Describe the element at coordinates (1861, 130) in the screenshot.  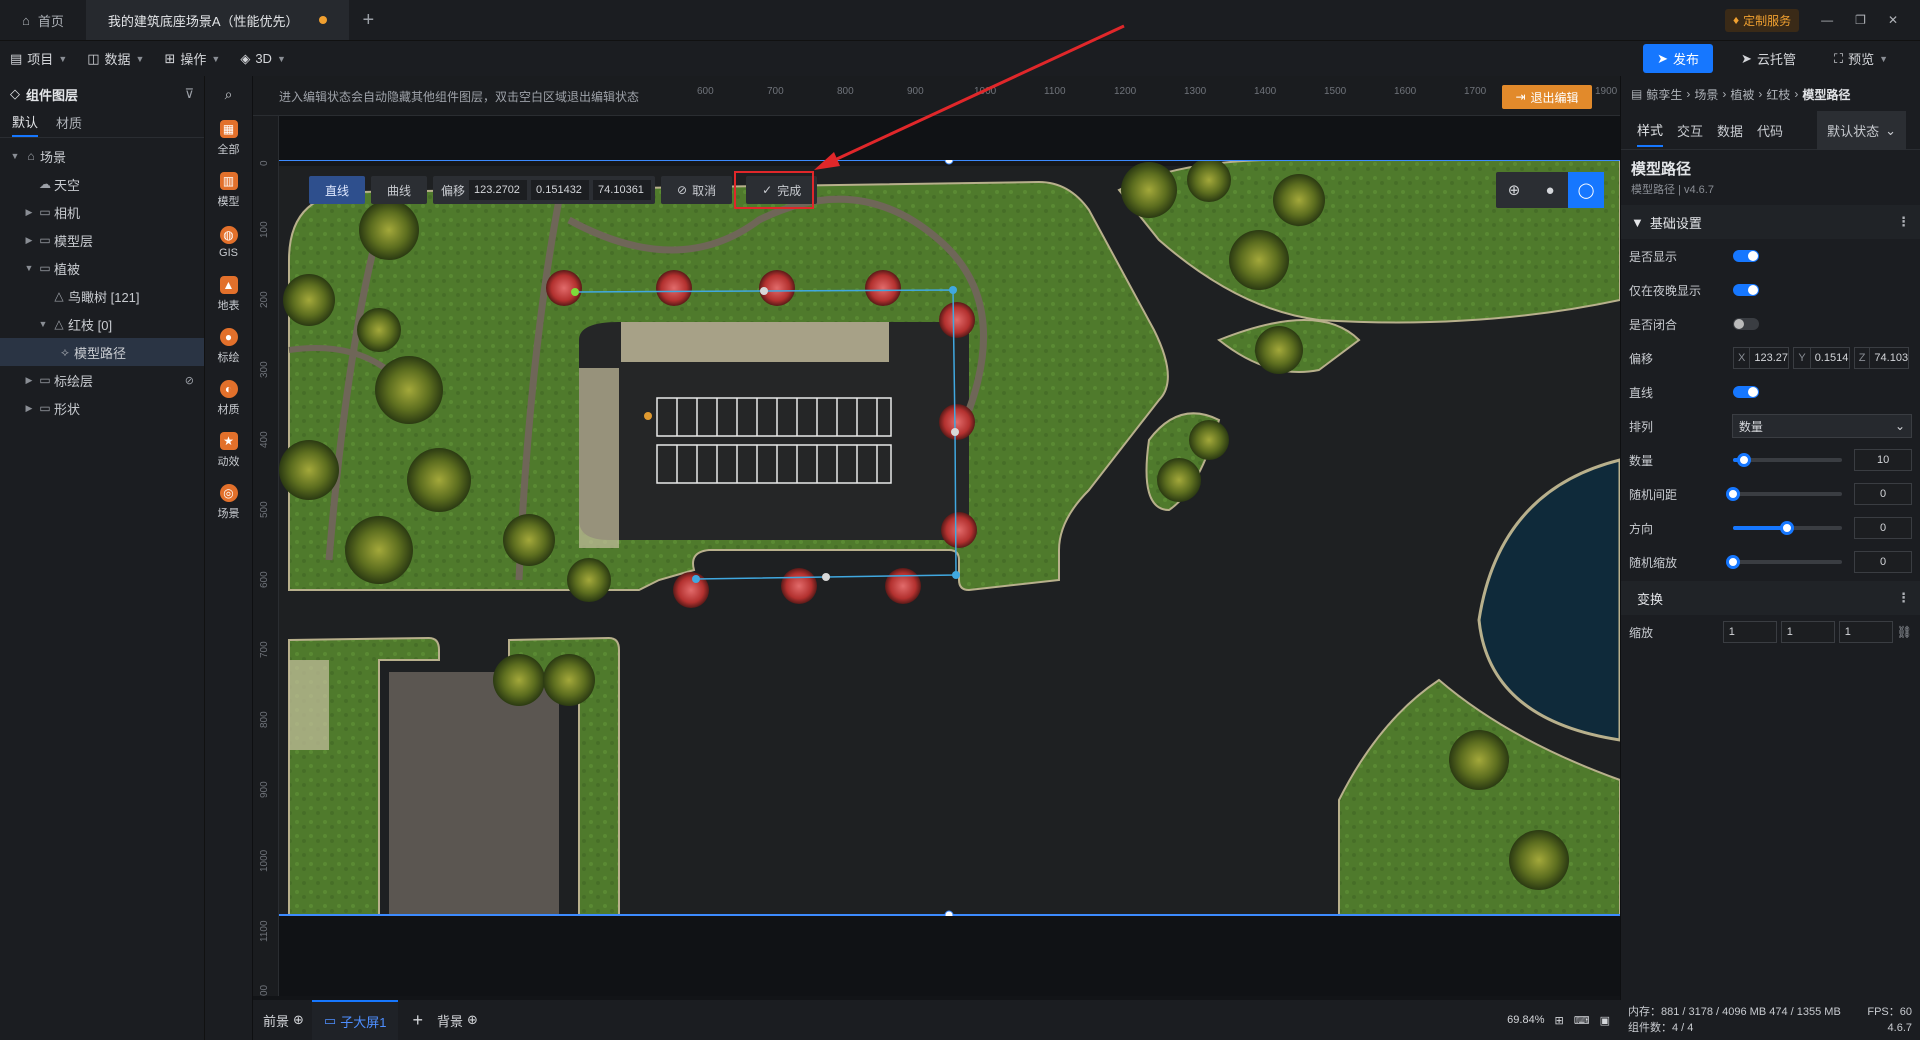
I see `state-select: 默认状态 ⌄` at that location.